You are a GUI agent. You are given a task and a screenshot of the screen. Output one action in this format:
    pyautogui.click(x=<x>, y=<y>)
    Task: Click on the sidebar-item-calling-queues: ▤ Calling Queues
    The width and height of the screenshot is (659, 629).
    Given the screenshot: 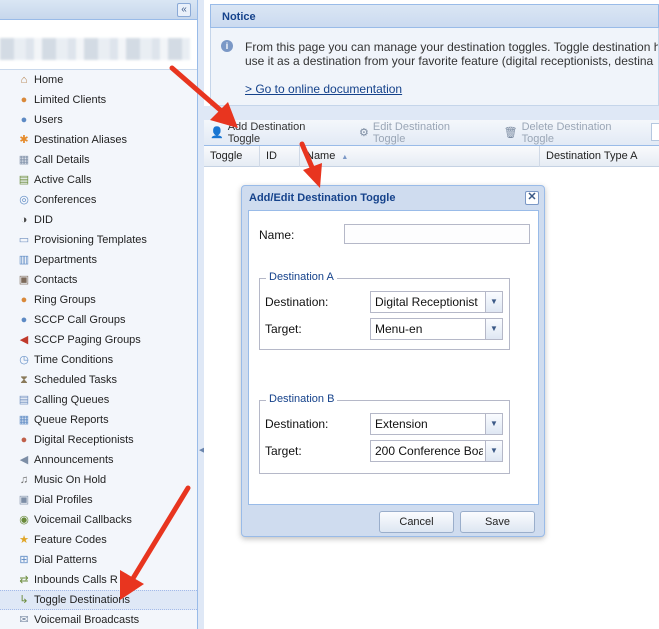 What is the action you would take?
    pyautogui.click(x=98, y=400)
    